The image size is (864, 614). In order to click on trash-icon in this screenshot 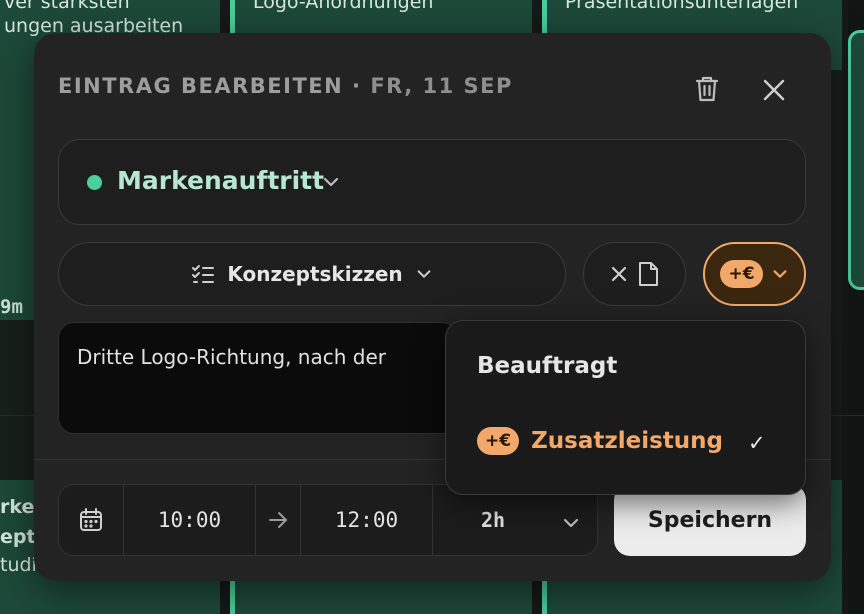, I will do `click(707, 89)`.